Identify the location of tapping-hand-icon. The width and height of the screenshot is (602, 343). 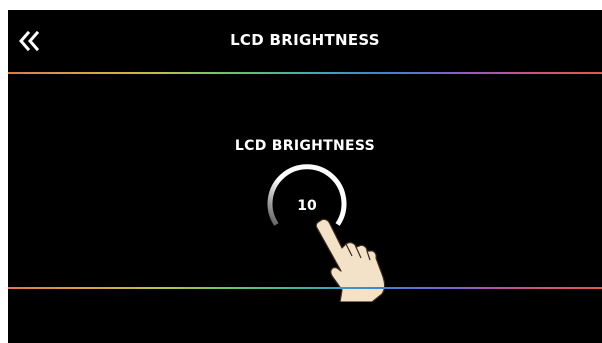
(353, 259).